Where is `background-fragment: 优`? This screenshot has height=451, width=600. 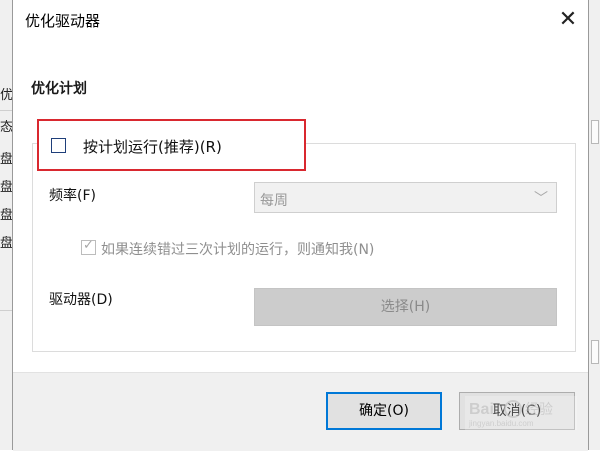 background-fragment: 优 is located at coordinates (6, 95).